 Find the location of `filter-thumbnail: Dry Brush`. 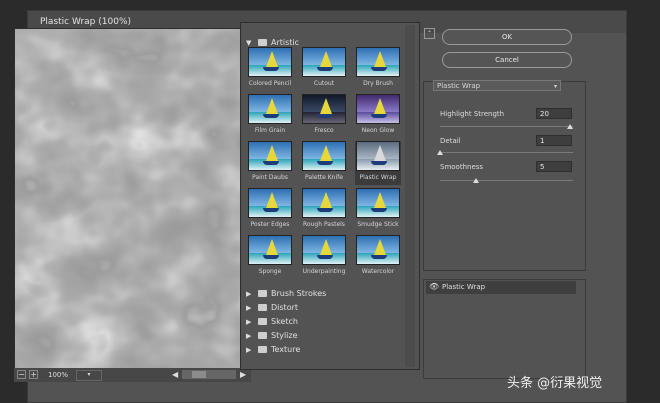

filter-thumbnail: Dry Brush is located at coordinates (378, 69).